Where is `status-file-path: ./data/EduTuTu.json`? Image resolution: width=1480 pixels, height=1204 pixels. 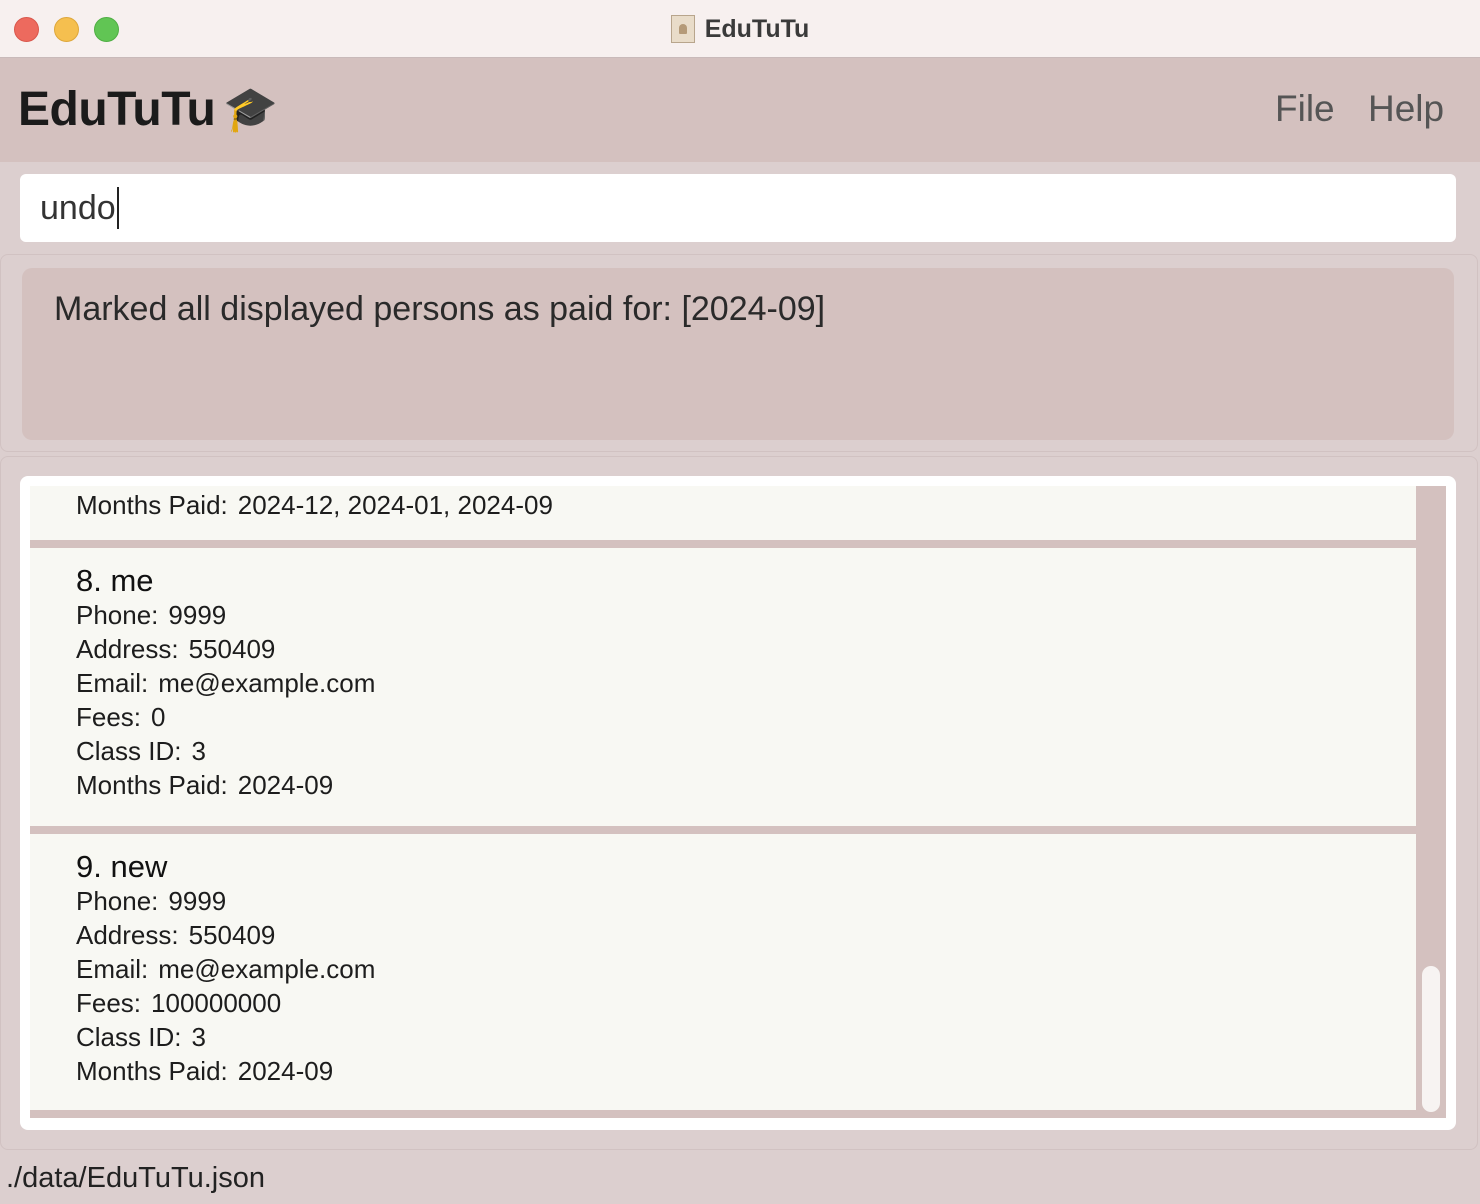 status-file-path: ./data/EduTuTu.json is located at coordinates (136, 1178).